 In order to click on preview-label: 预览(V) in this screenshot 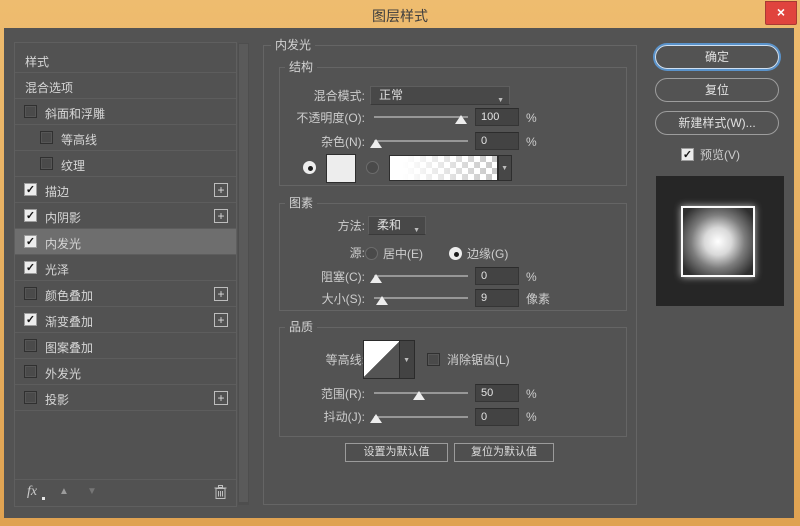, I will do `click(720, 155)`.